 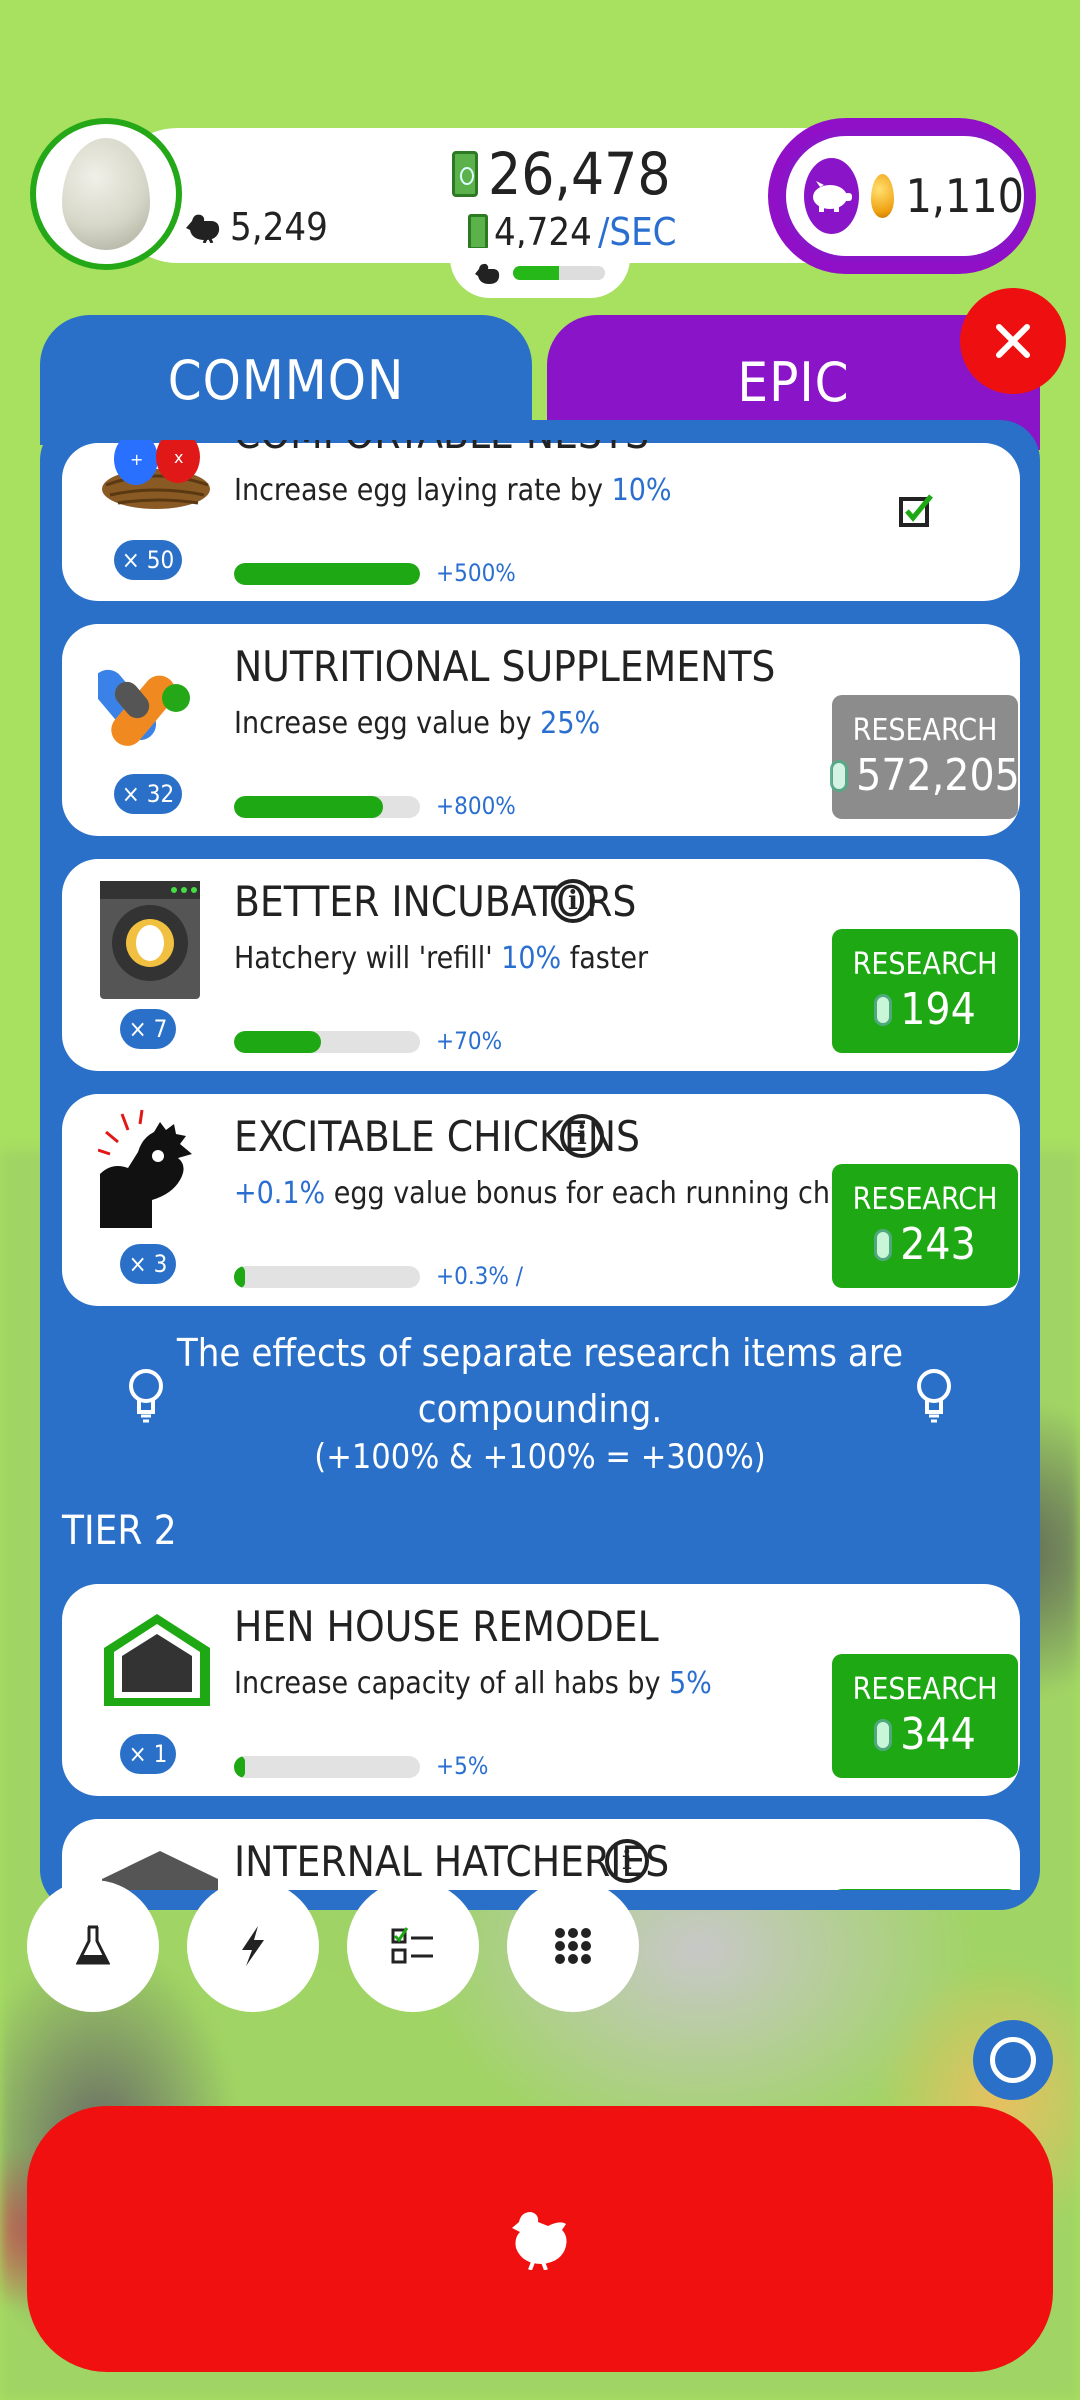 I want to click on egg-icon, so click(x=106, y=194).